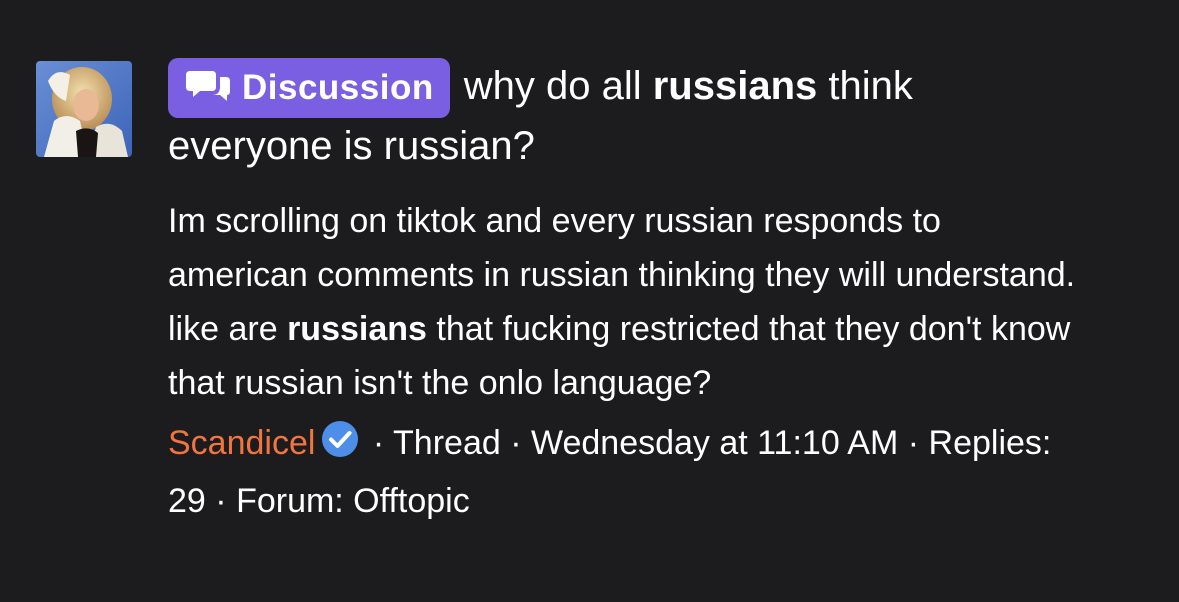 Image resolution: width=1179 pixels, height=602 pixels. What do you see at coordinates (552, 86) in the screenshot?
I see `title-text-pre: why do all` at bounding box center [552, 86].